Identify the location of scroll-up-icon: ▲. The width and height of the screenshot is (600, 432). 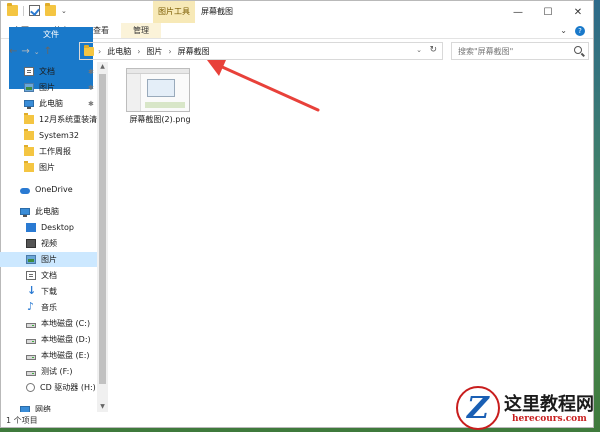
(102, 67).